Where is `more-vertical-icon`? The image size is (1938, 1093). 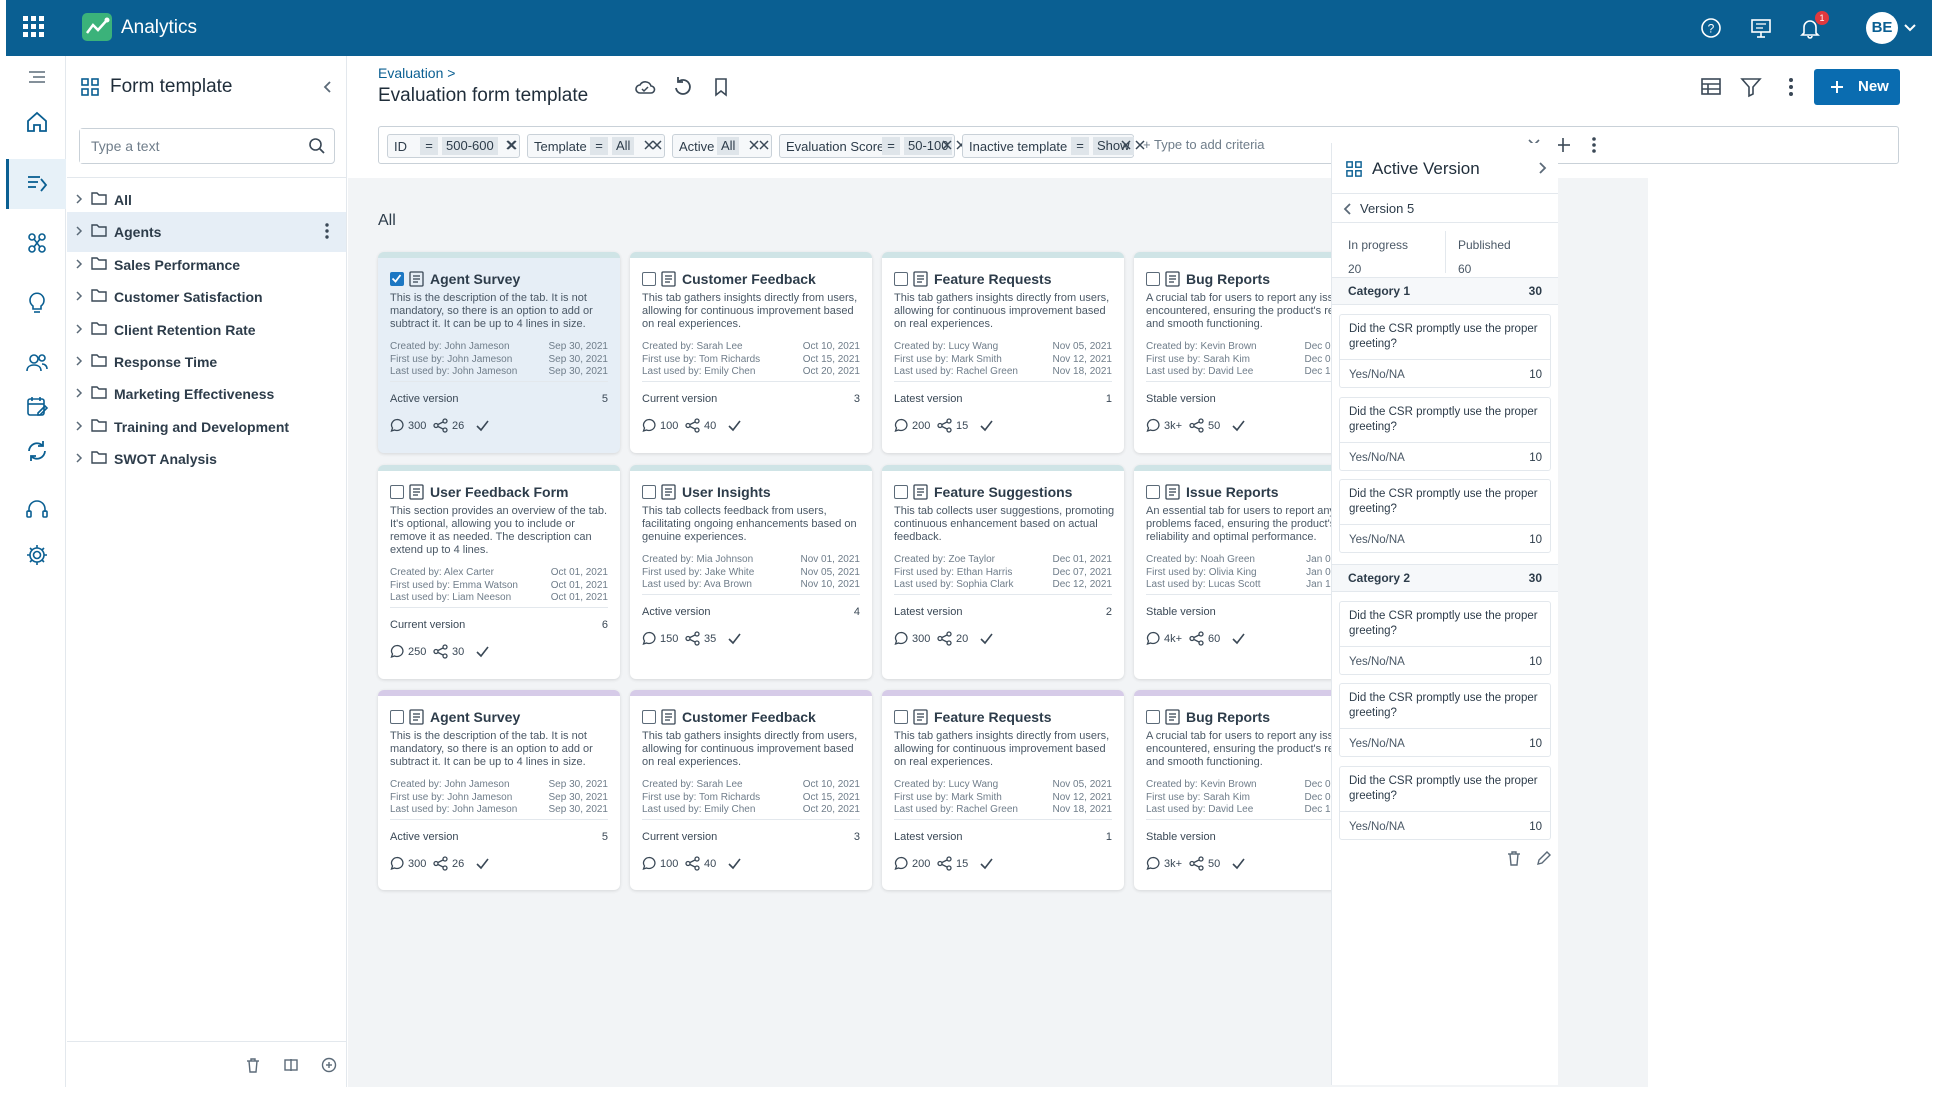 more-vertical-icon is located at coordinates (327, 231).